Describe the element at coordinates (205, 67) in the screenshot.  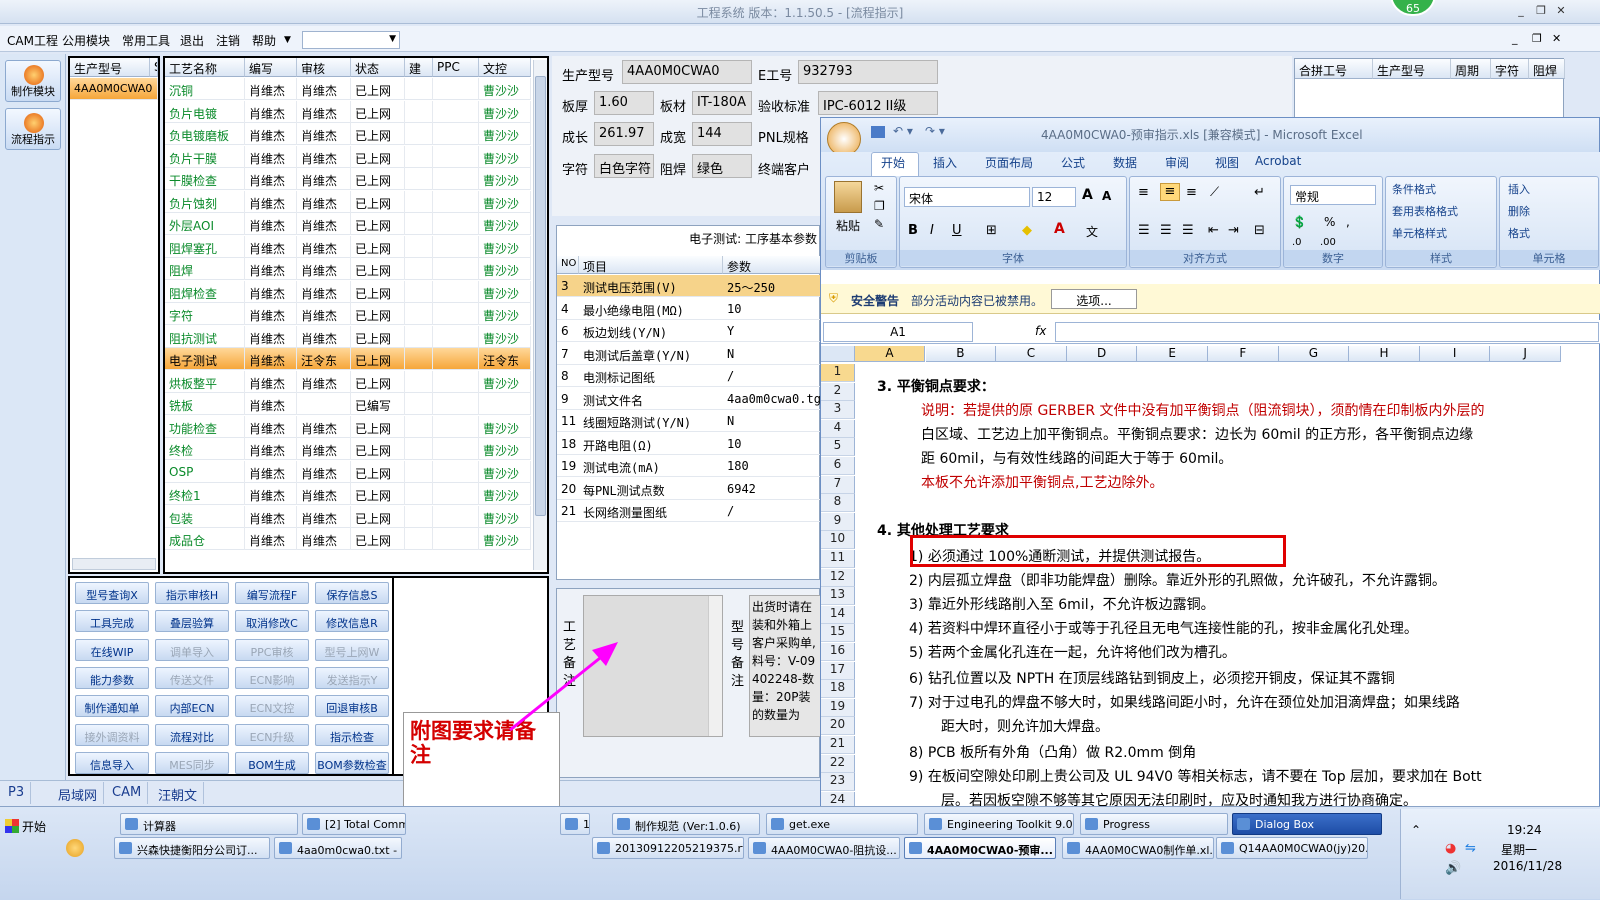
I see `process-name-header: 工艺名称` at that location.